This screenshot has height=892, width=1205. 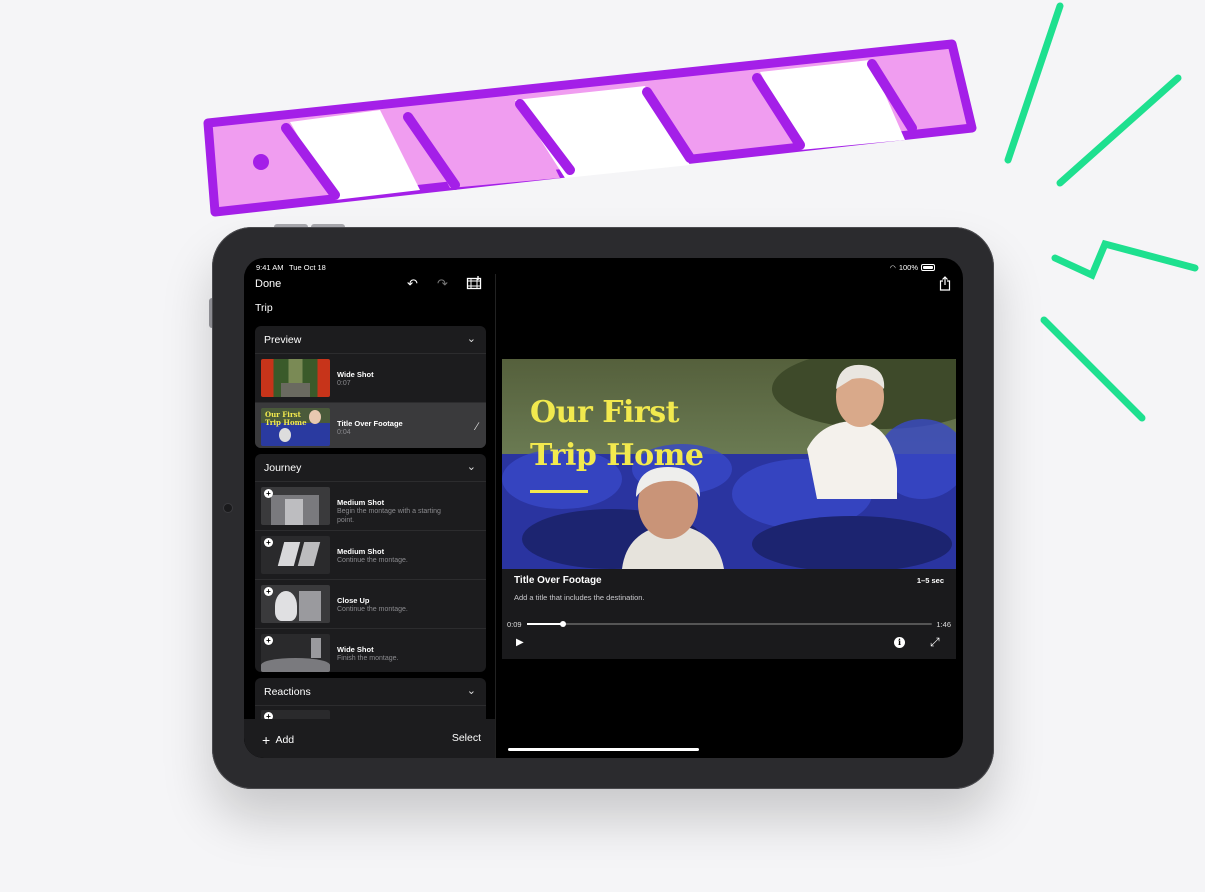 What do you see at coordinates (264, 308) in the screenshot?
I see `project-title: Trip` at bounding box center [264, 308].